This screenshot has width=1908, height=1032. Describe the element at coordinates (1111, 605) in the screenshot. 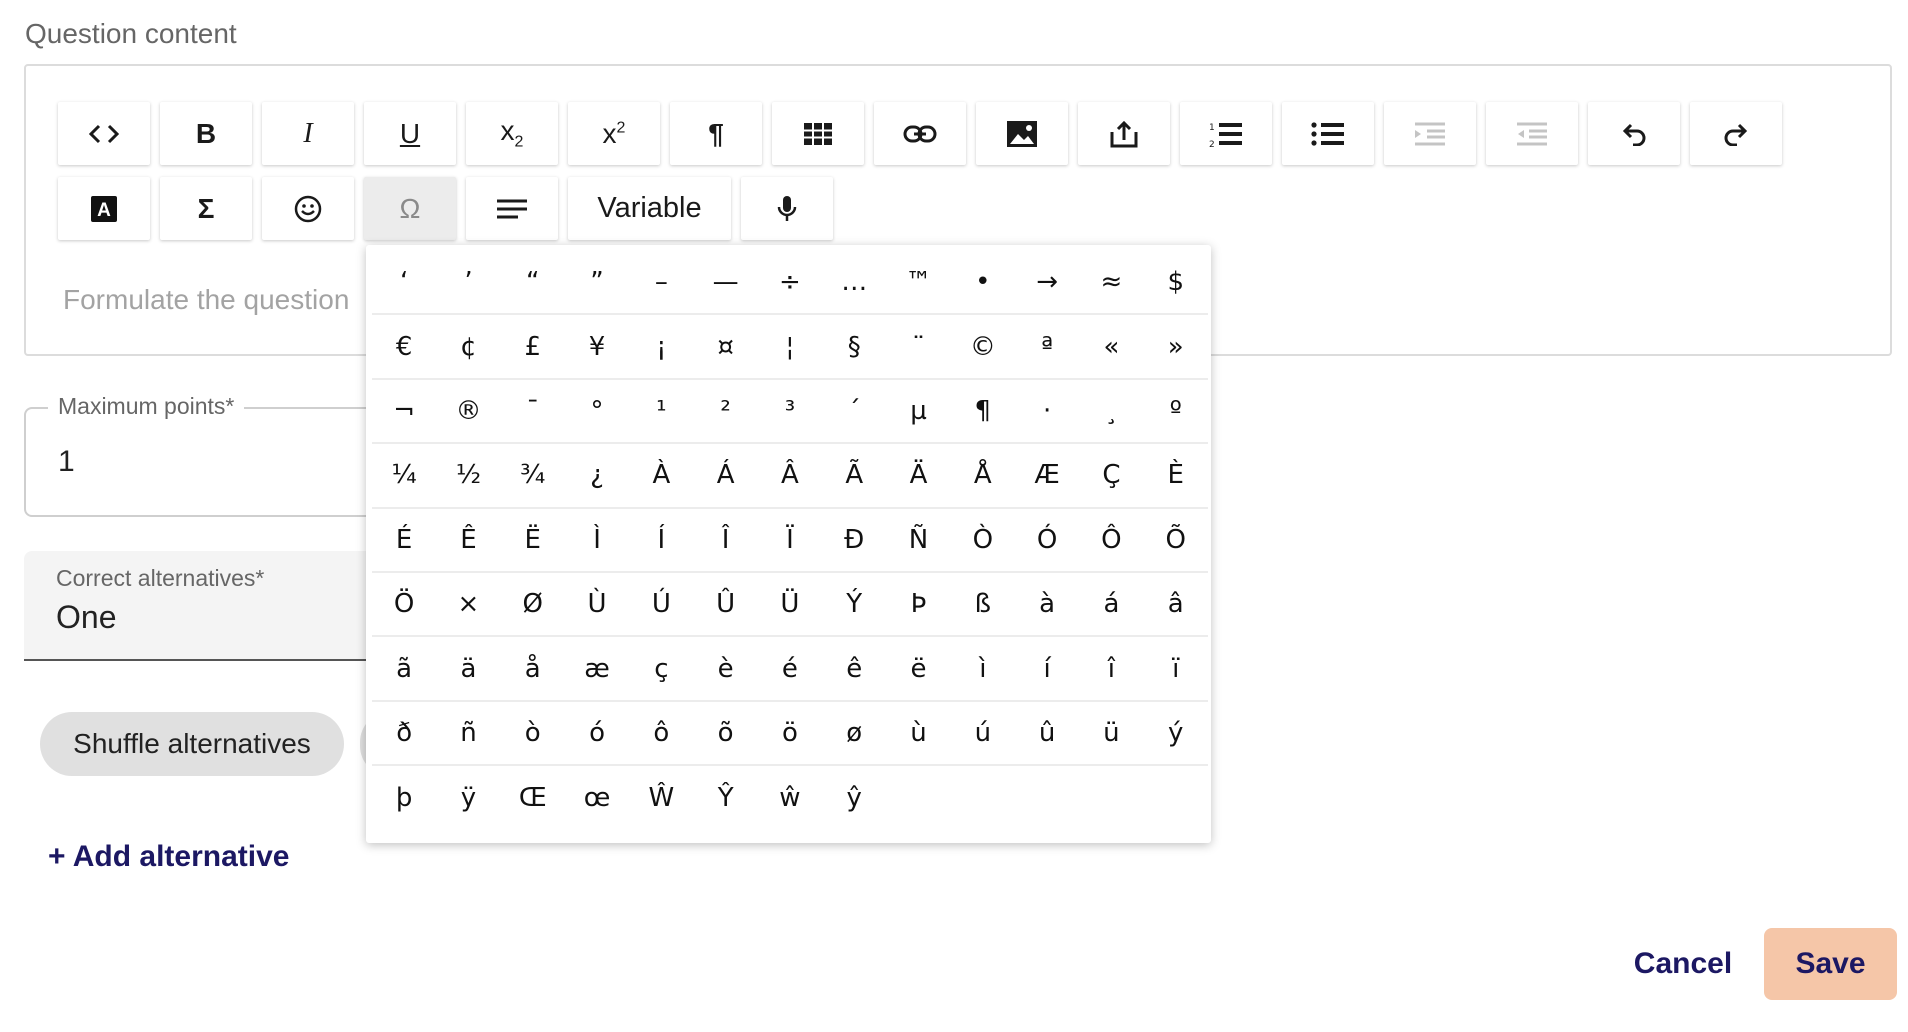

I see `special-character: á` at that location.